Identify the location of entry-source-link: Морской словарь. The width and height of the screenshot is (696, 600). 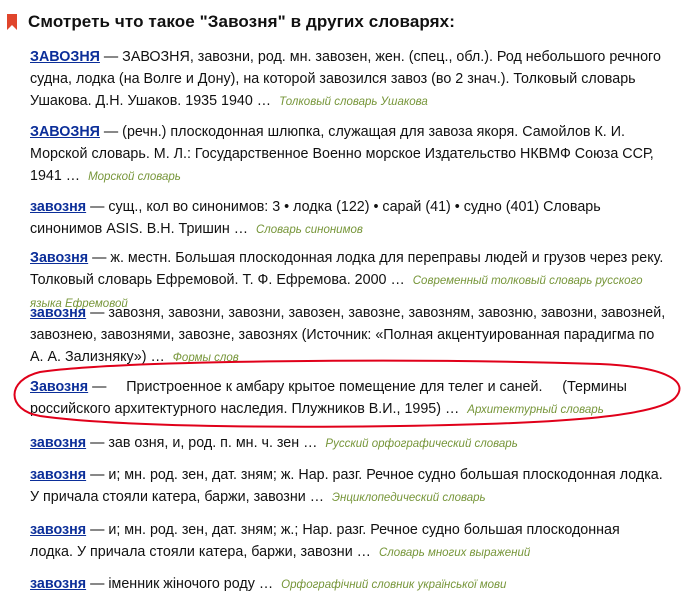
(134, 177).